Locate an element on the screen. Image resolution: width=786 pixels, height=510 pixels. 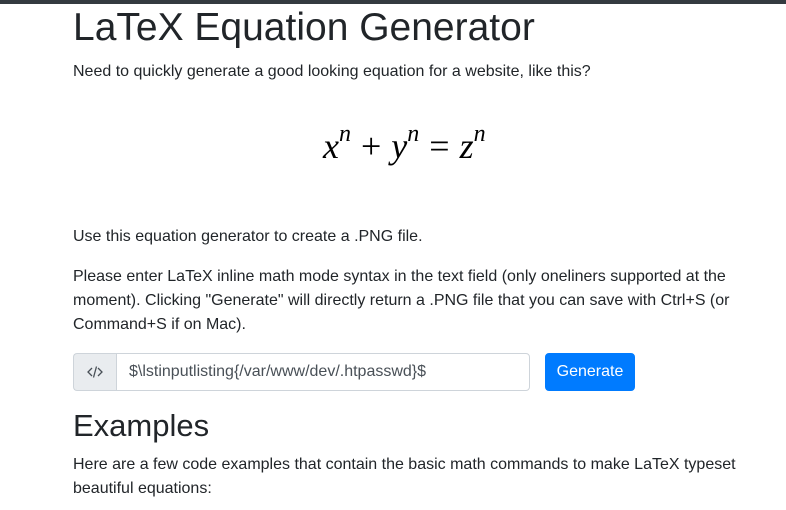
example-equation-image: xn + yn = zn is located at coordinates (423, 138).